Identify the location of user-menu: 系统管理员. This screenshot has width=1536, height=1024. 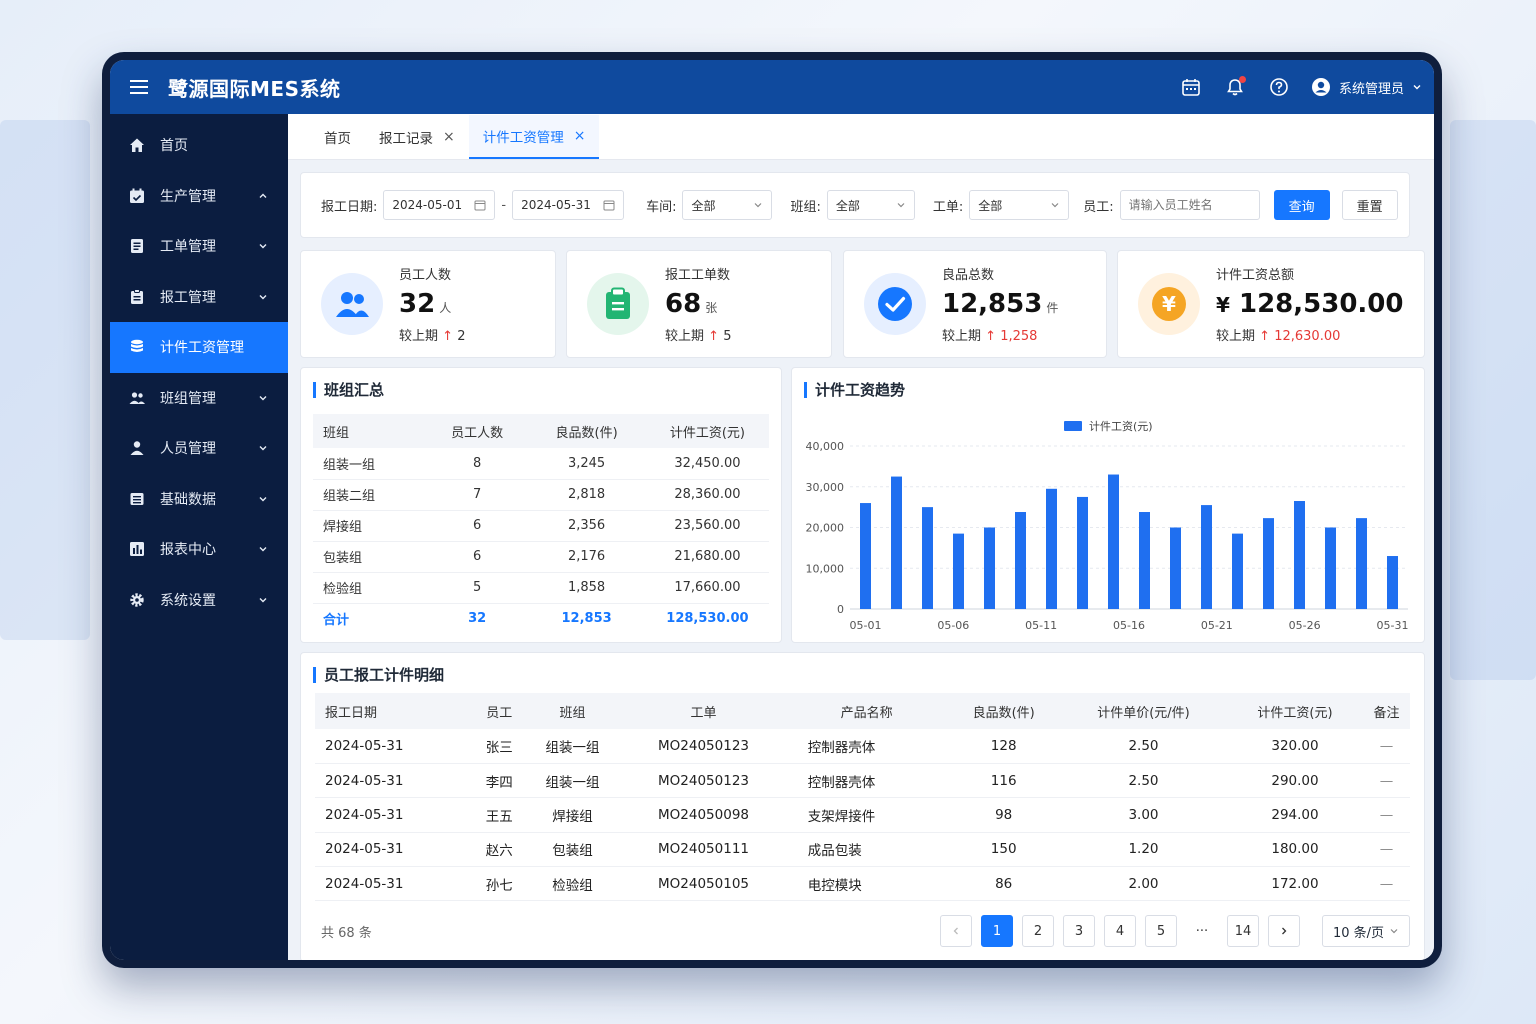
(1366, 87).